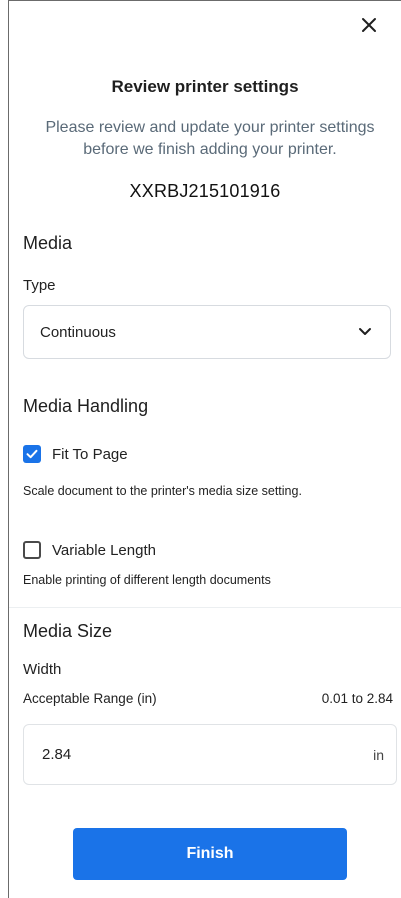 This screenshot has width=401, height=898. I want to click on width-input, so click(142, 754).